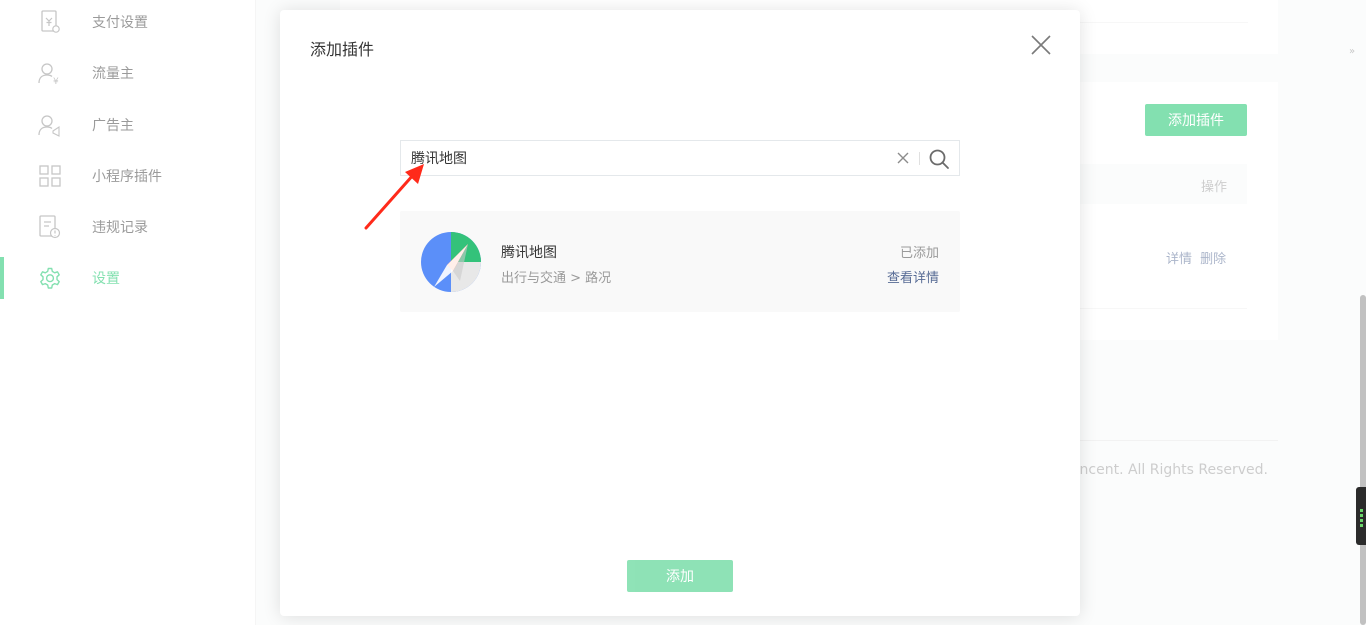 The width and height of the screenshot is (1366, 625). Describe the element at coordinates (680, 576) in the screenshot. I see `add-button: 添加` at that location.